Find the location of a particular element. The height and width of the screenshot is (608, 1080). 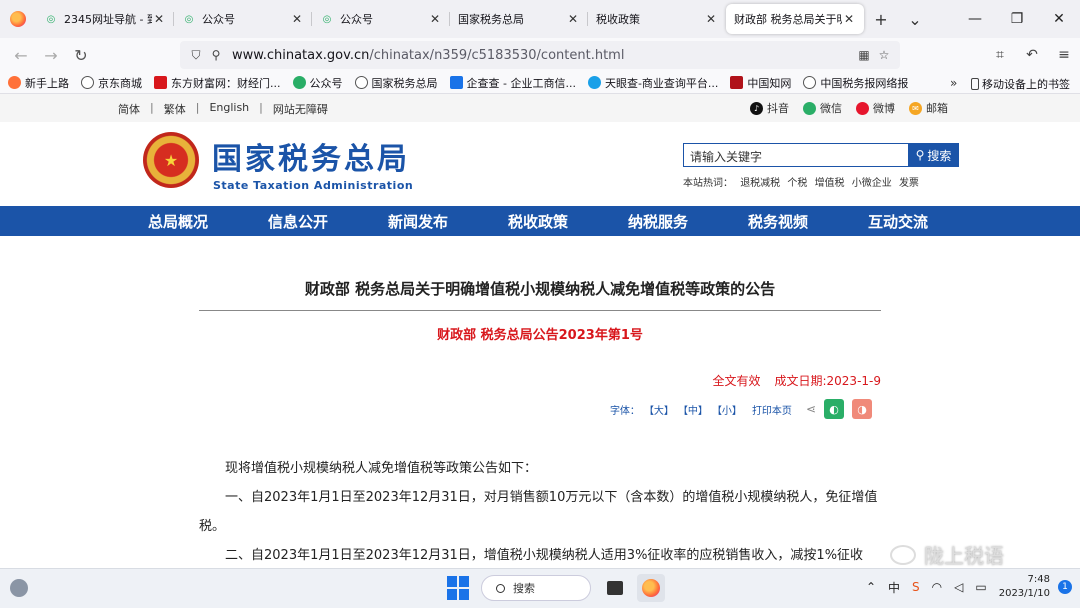

link-simplified: 简体 is located at coordinates (129, 109).